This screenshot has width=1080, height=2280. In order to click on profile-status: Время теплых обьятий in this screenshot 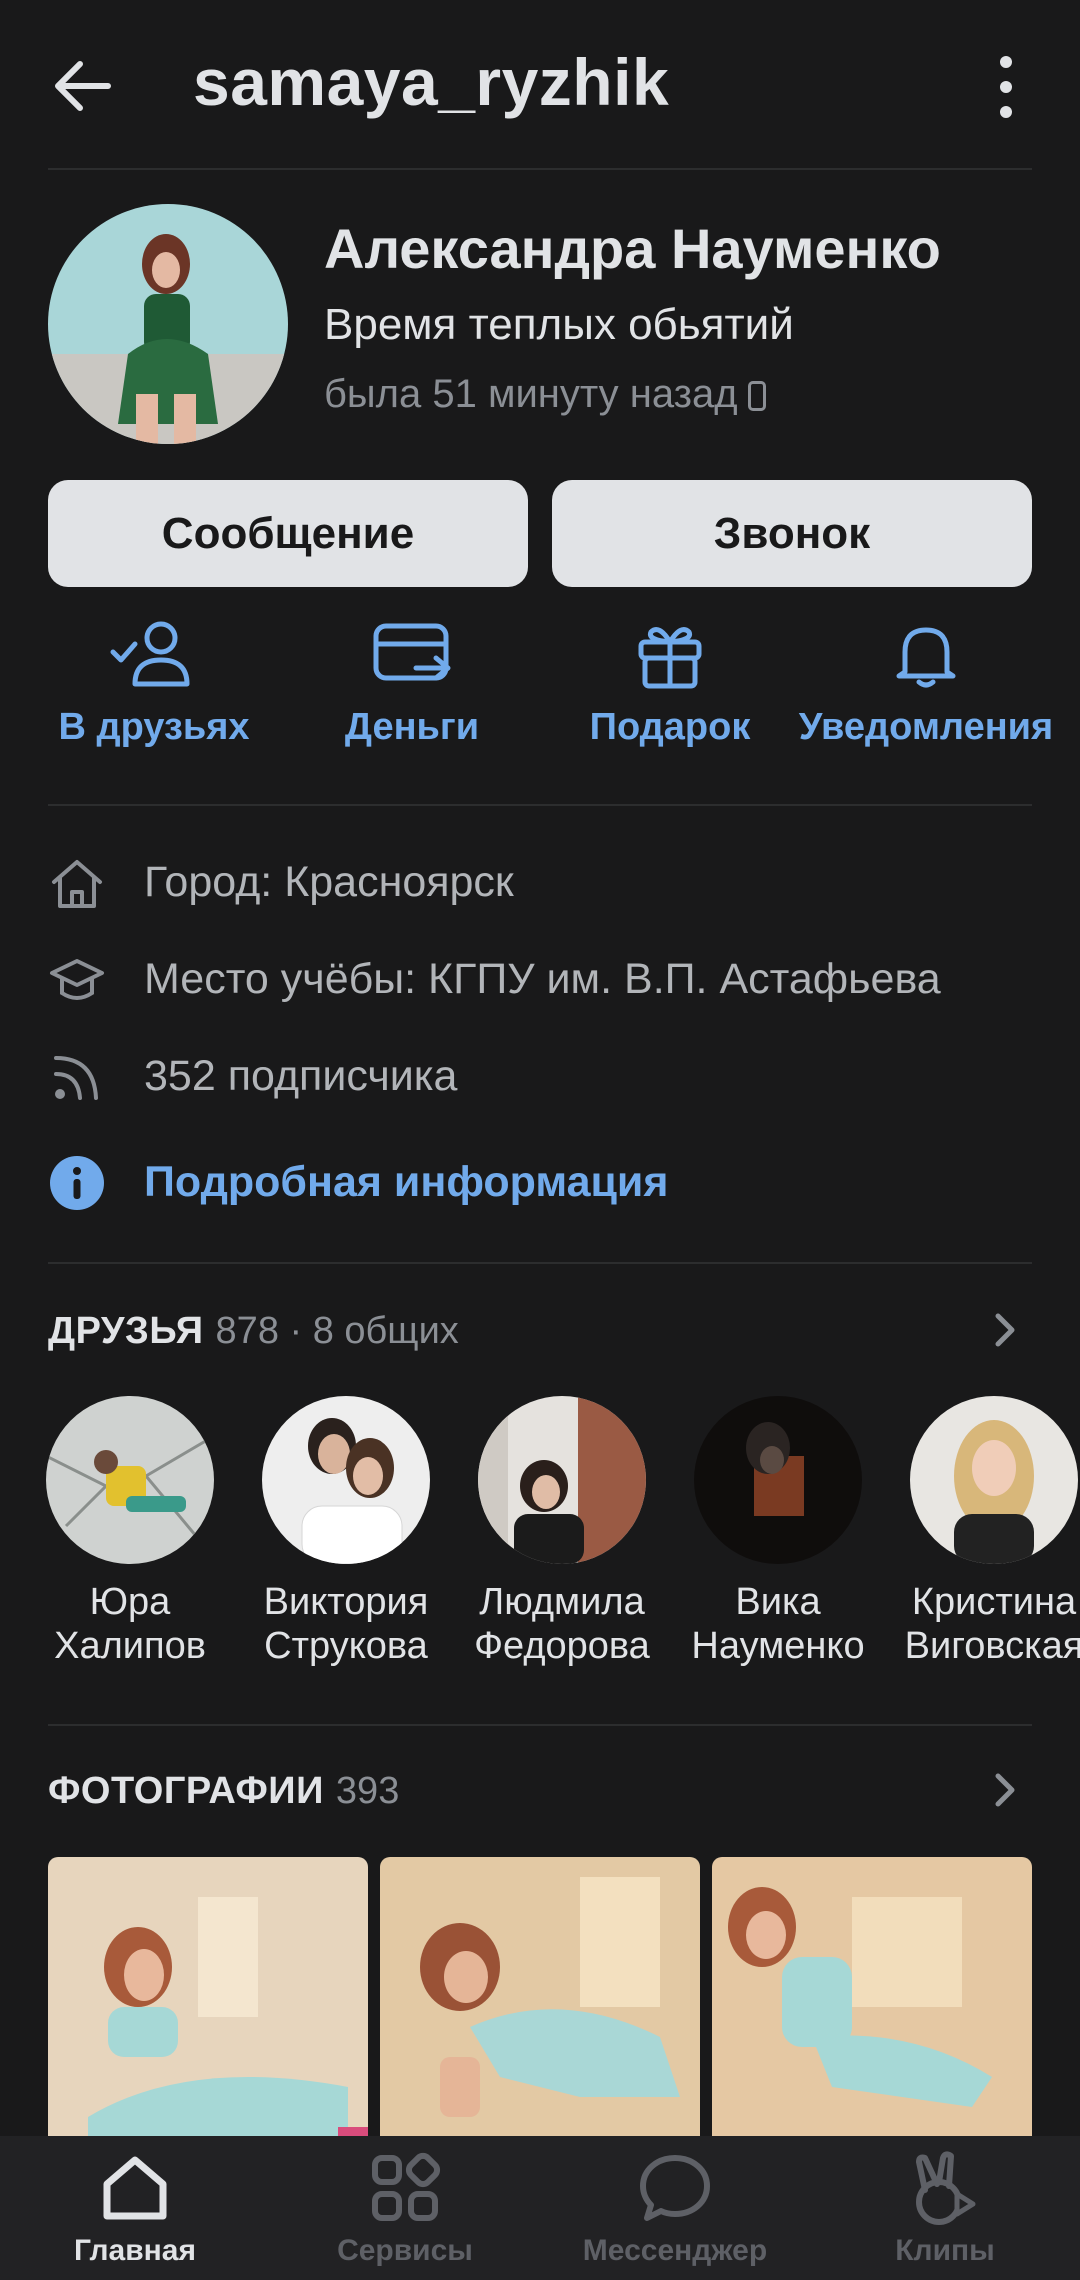, I will do `click(559, 324)`.